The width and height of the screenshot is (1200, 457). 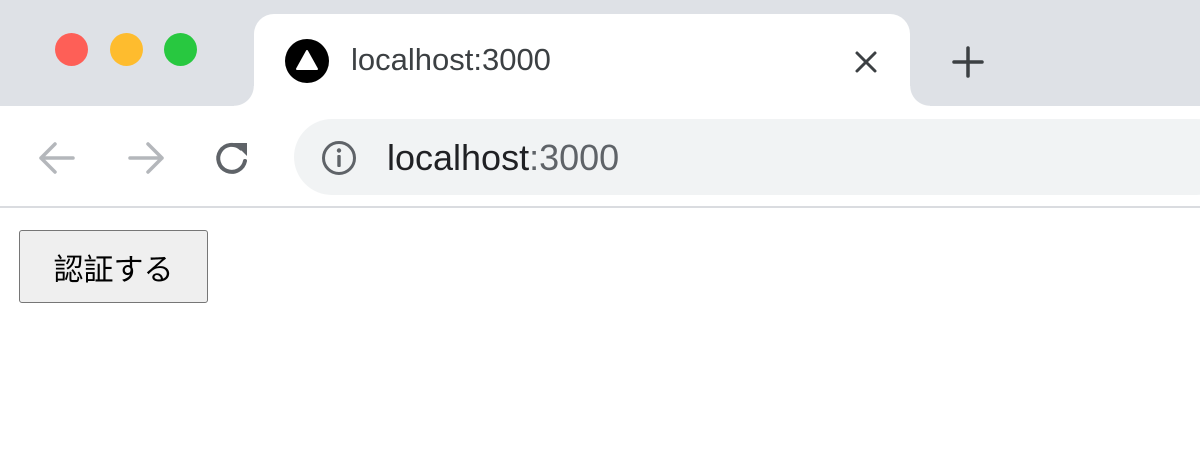 What do you see at coordinates (232, 158) in the screenshot?
I see `reload-icon` at bounding box center [232, 158].